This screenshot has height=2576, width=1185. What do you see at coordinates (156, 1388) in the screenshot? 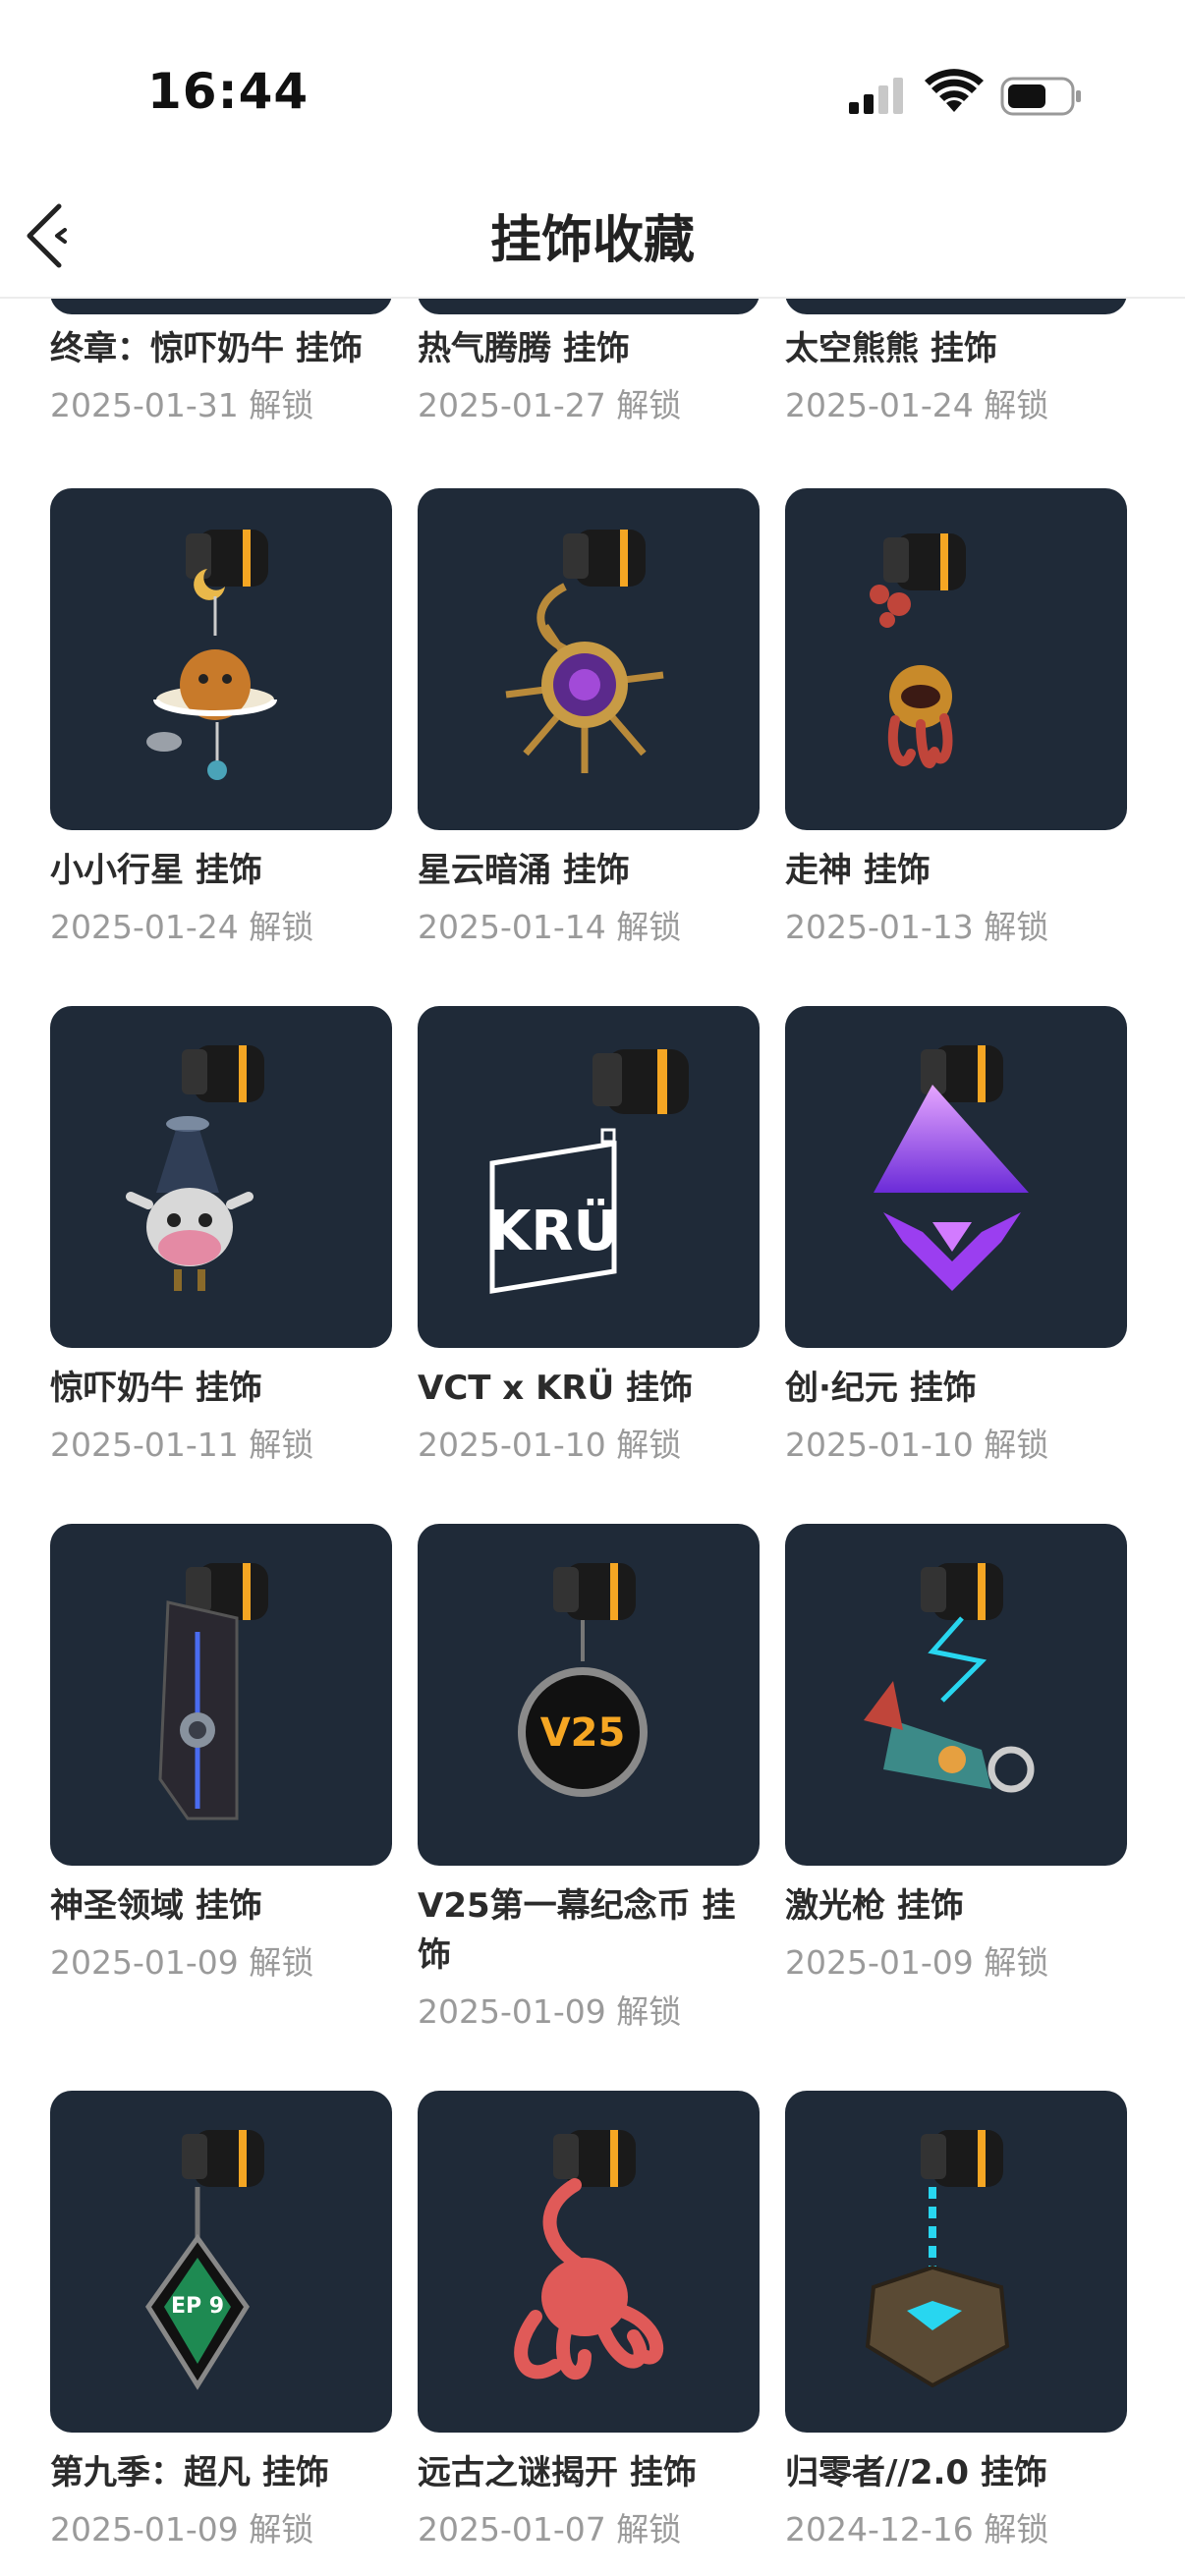
I see `charm-name: 惊吓奶牛 挂饰` at bounding box center [156, 1388].